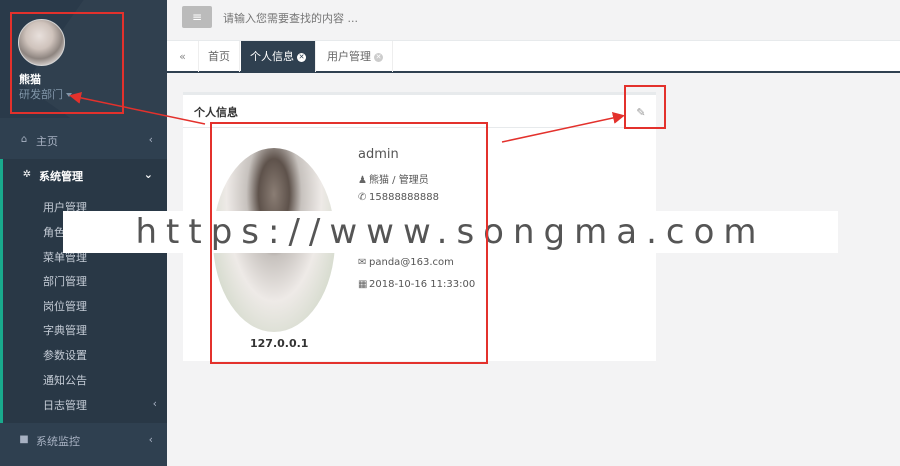 The width and height of the screenshot is (900, 466). What do you see at coordinates (65, 355) in the screenshot?
I see `submenu-params: 参数设置` at bounding box center [65, 355].